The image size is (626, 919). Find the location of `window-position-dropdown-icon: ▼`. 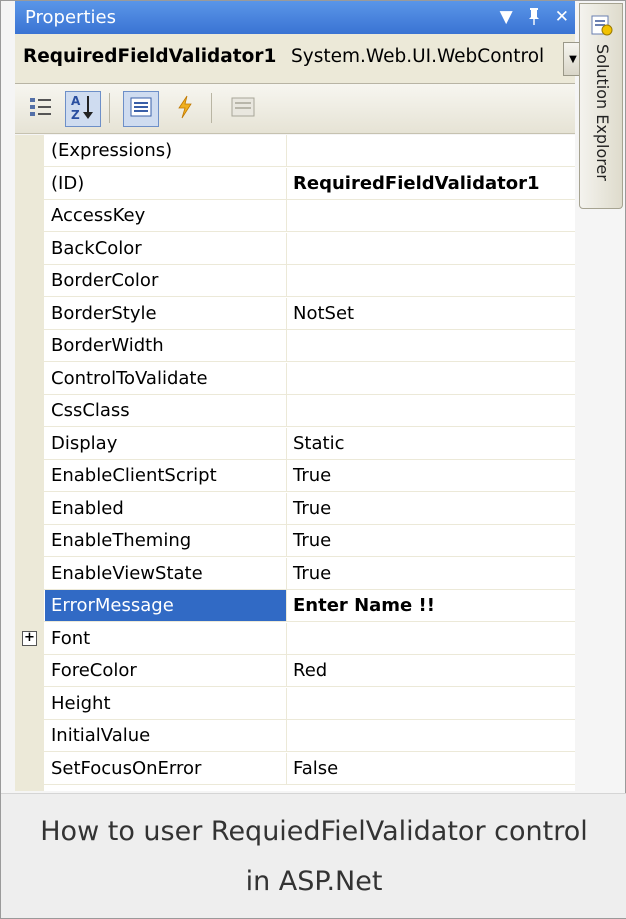

window-position-dropdown-icon: ▼ is located at coordinates (506, 17).